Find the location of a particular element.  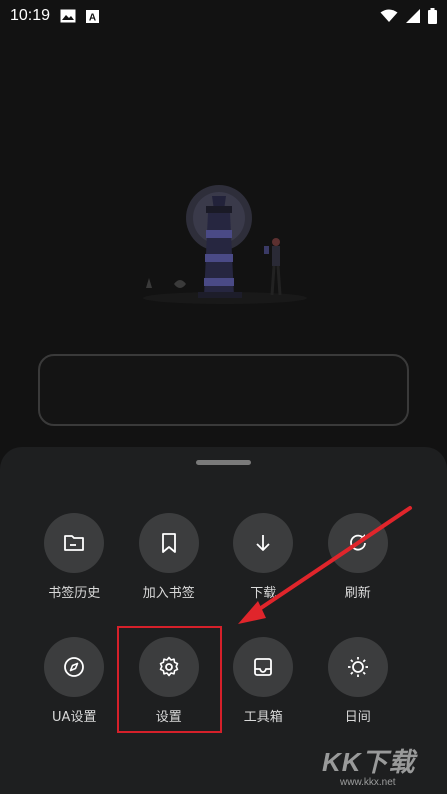

battery-icon is located at coordinates (432, 16).